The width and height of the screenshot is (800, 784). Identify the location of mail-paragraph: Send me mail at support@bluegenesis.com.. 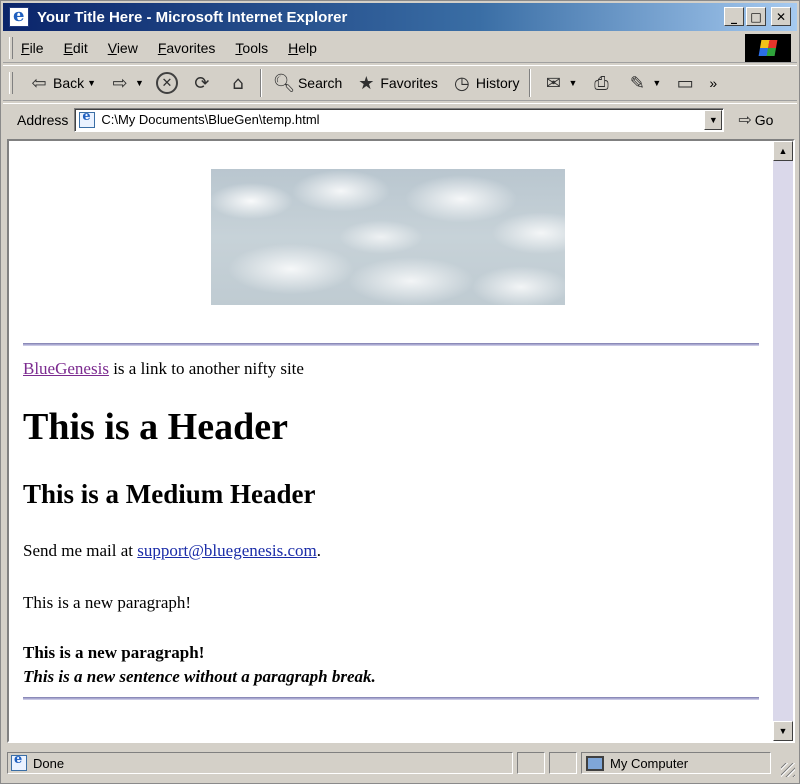
(172, 551).